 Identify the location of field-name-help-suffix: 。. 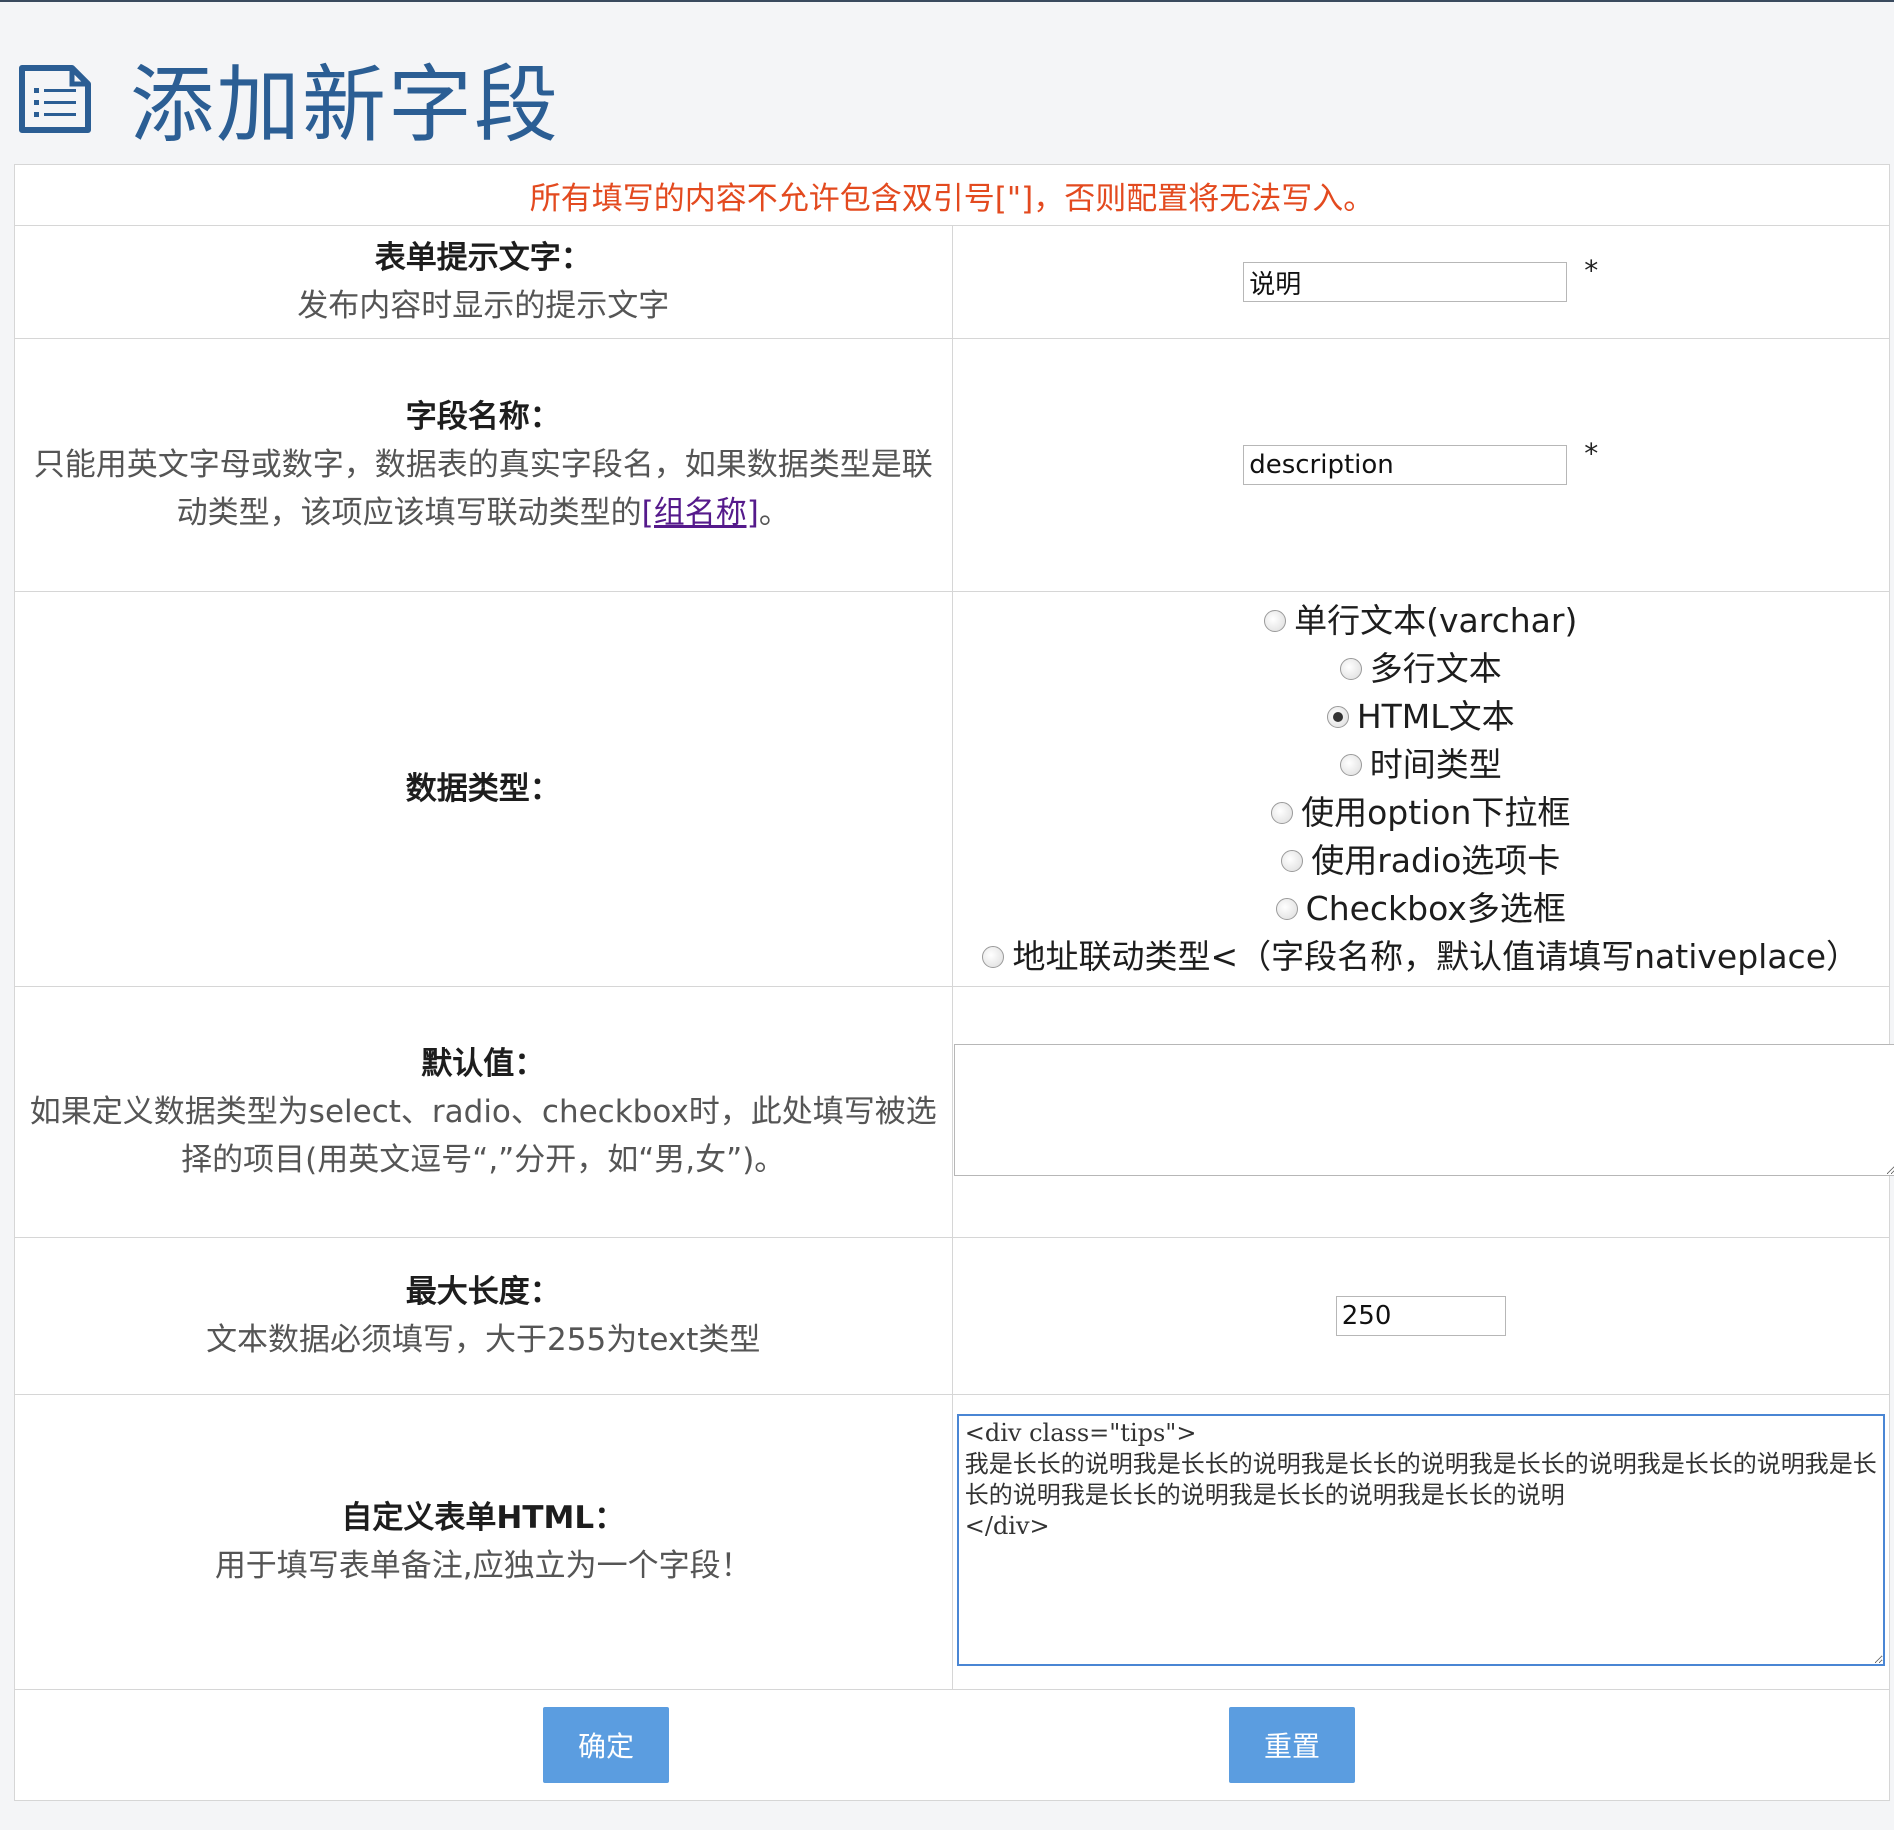
(774, 513).